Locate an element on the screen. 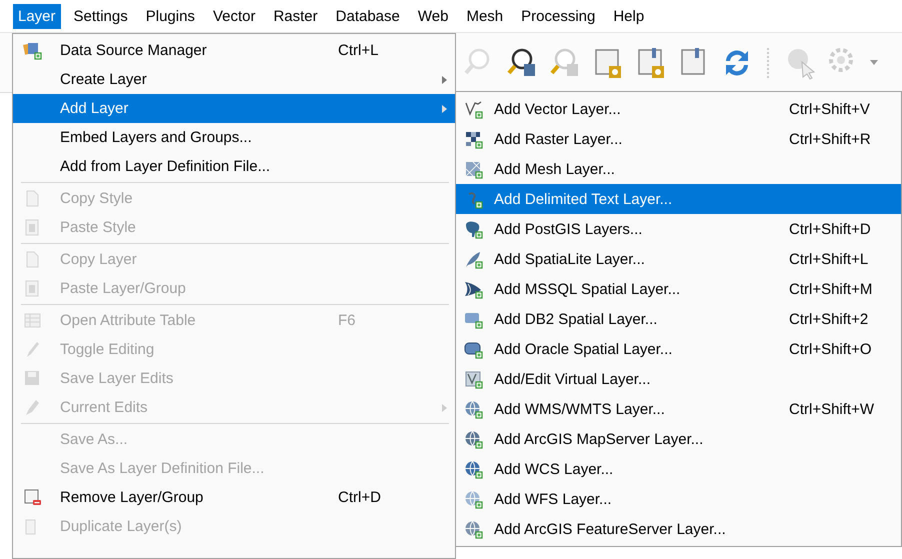 The height and width of the screenshot is (559, 902). menu-item: Add WMS/WMTS Layer... Ctrl+Shift+W is located at coordinates (678, 409).